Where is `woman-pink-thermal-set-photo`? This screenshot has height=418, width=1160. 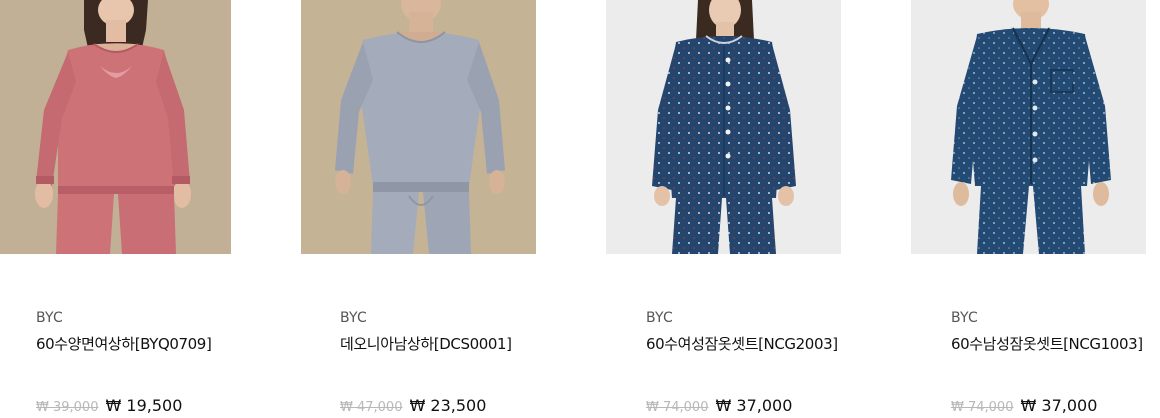
woman-pink-thermal-set-photo is located at coordinates (115, 127).